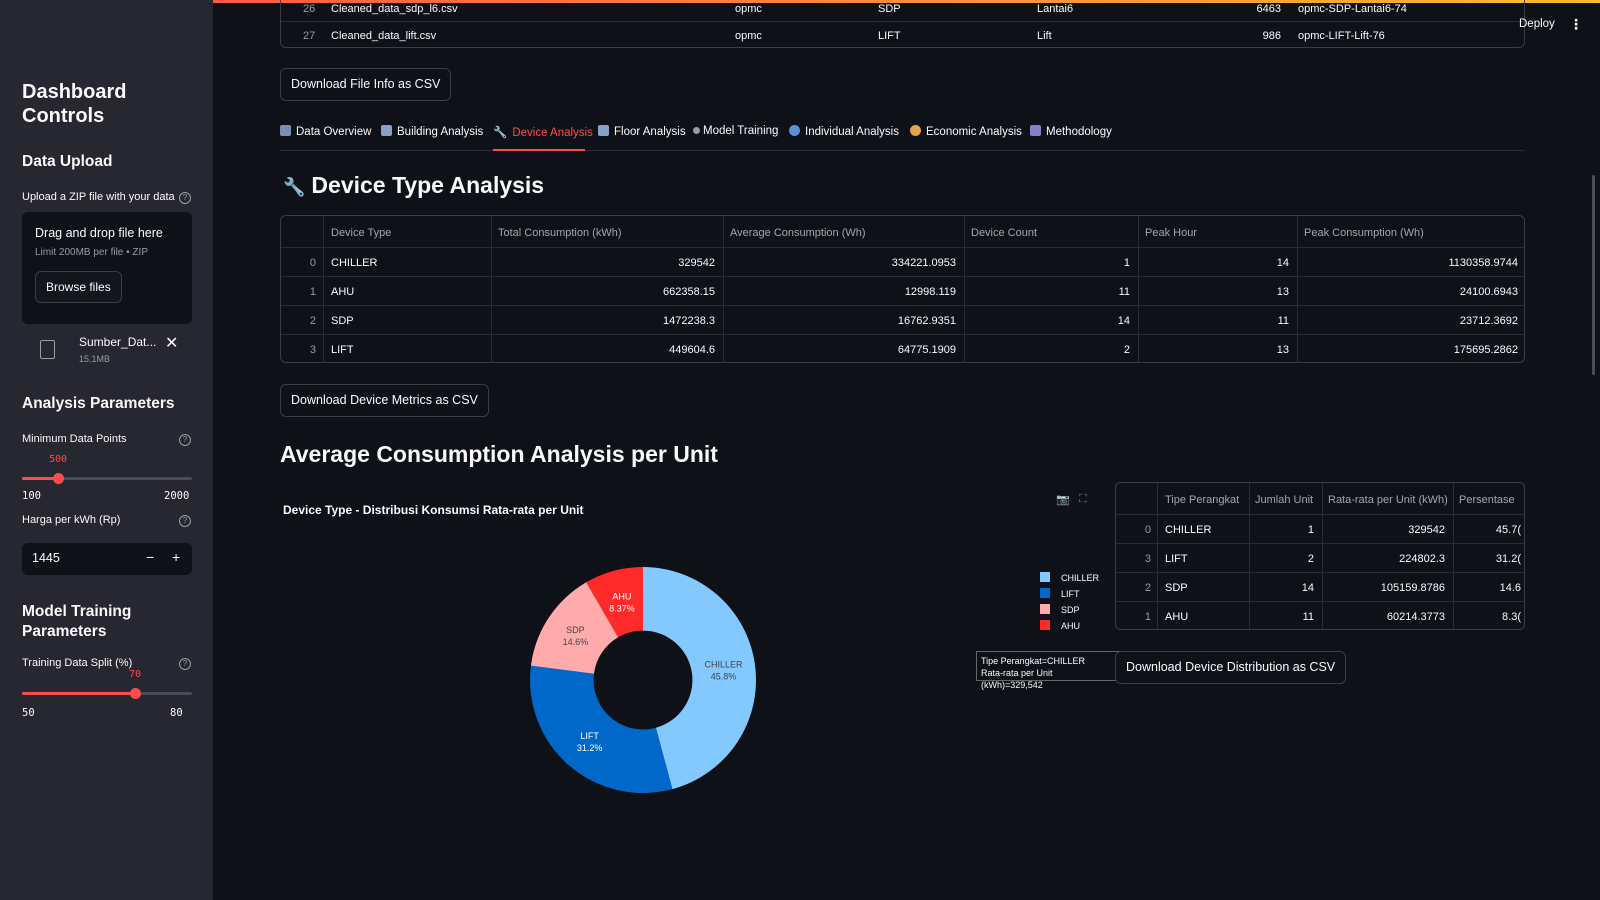  I want to click on total-cell: 449604.6, so click(692, 350).